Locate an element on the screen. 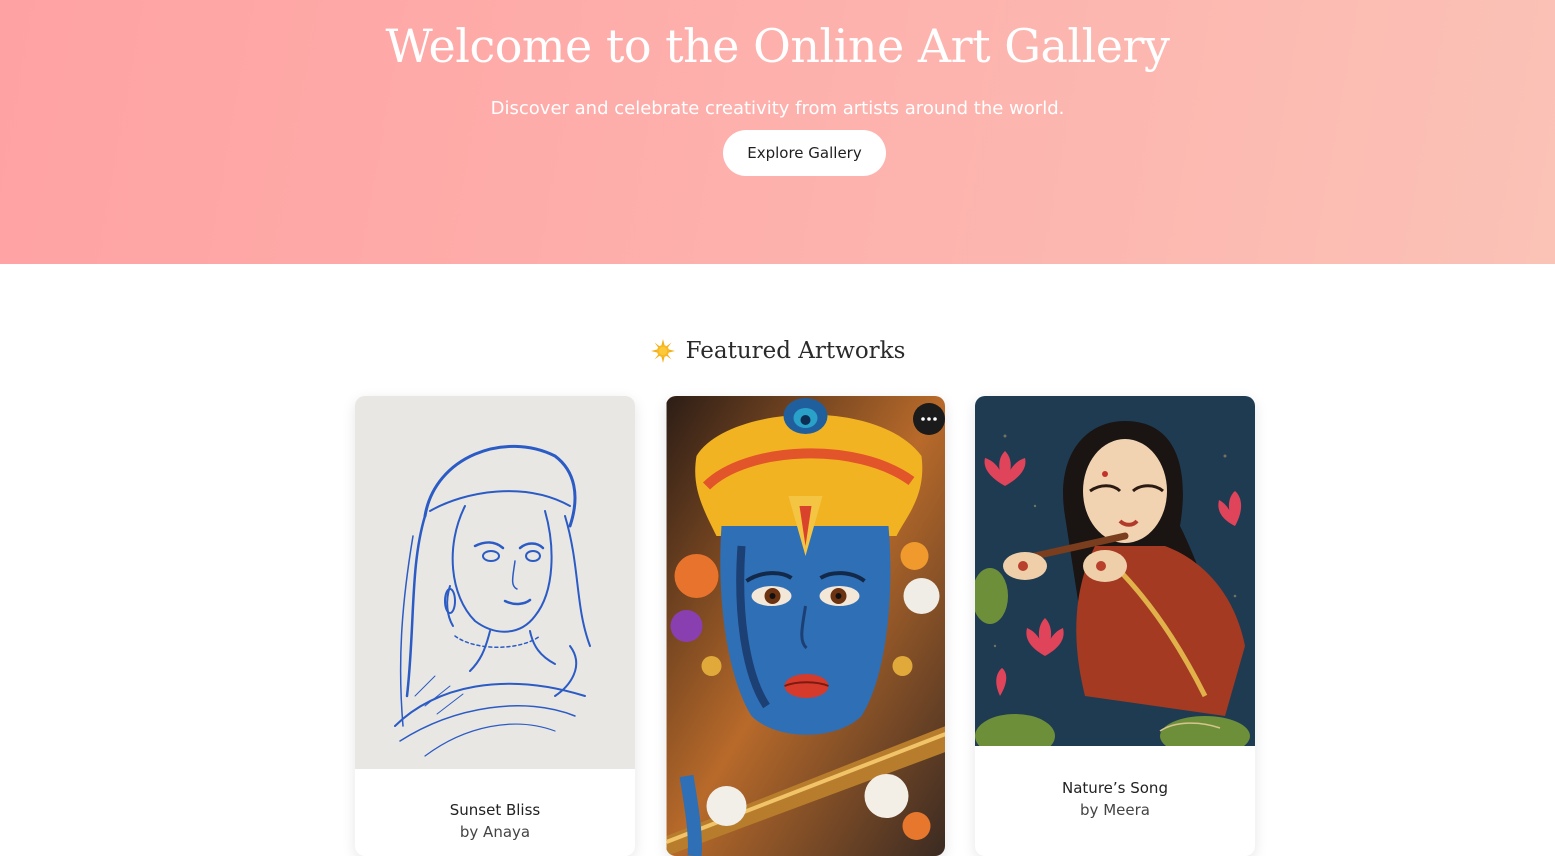 The height and width of the screenshot is (856, 1555). explore-gallery-button: Explore Gallery is located at coordinates (804, 153).